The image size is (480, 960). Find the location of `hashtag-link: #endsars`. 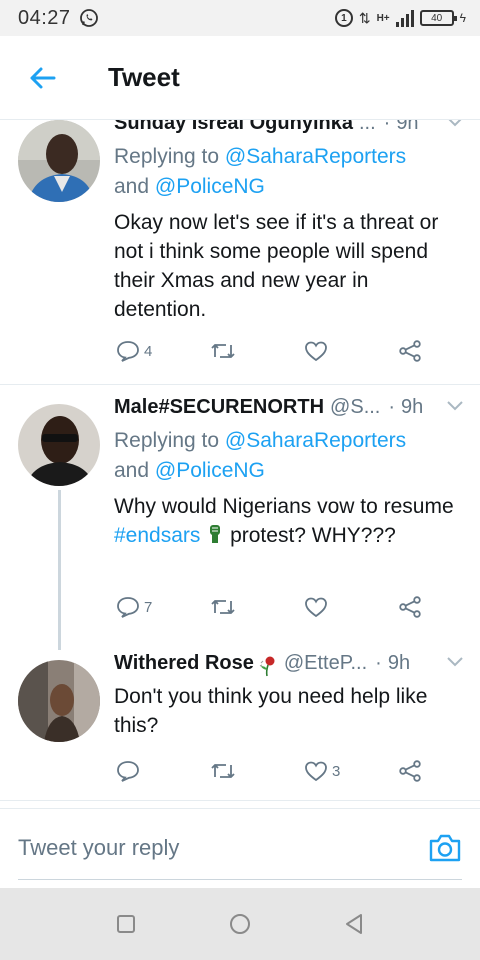

hashtag-link: #endsars is located at coordinates (157, 535).